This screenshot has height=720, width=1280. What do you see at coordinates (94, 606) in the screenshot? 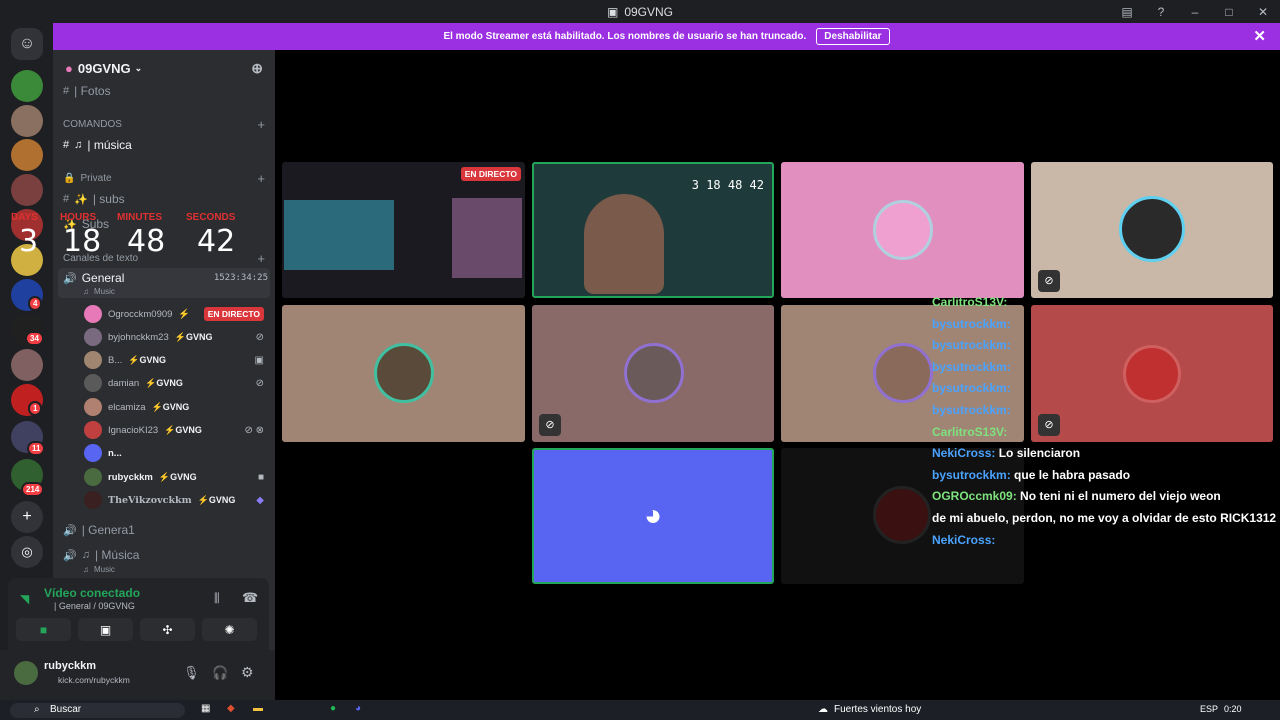
I see `voice-channel: | General / 09GVNG` at bounding box center [94, 606].